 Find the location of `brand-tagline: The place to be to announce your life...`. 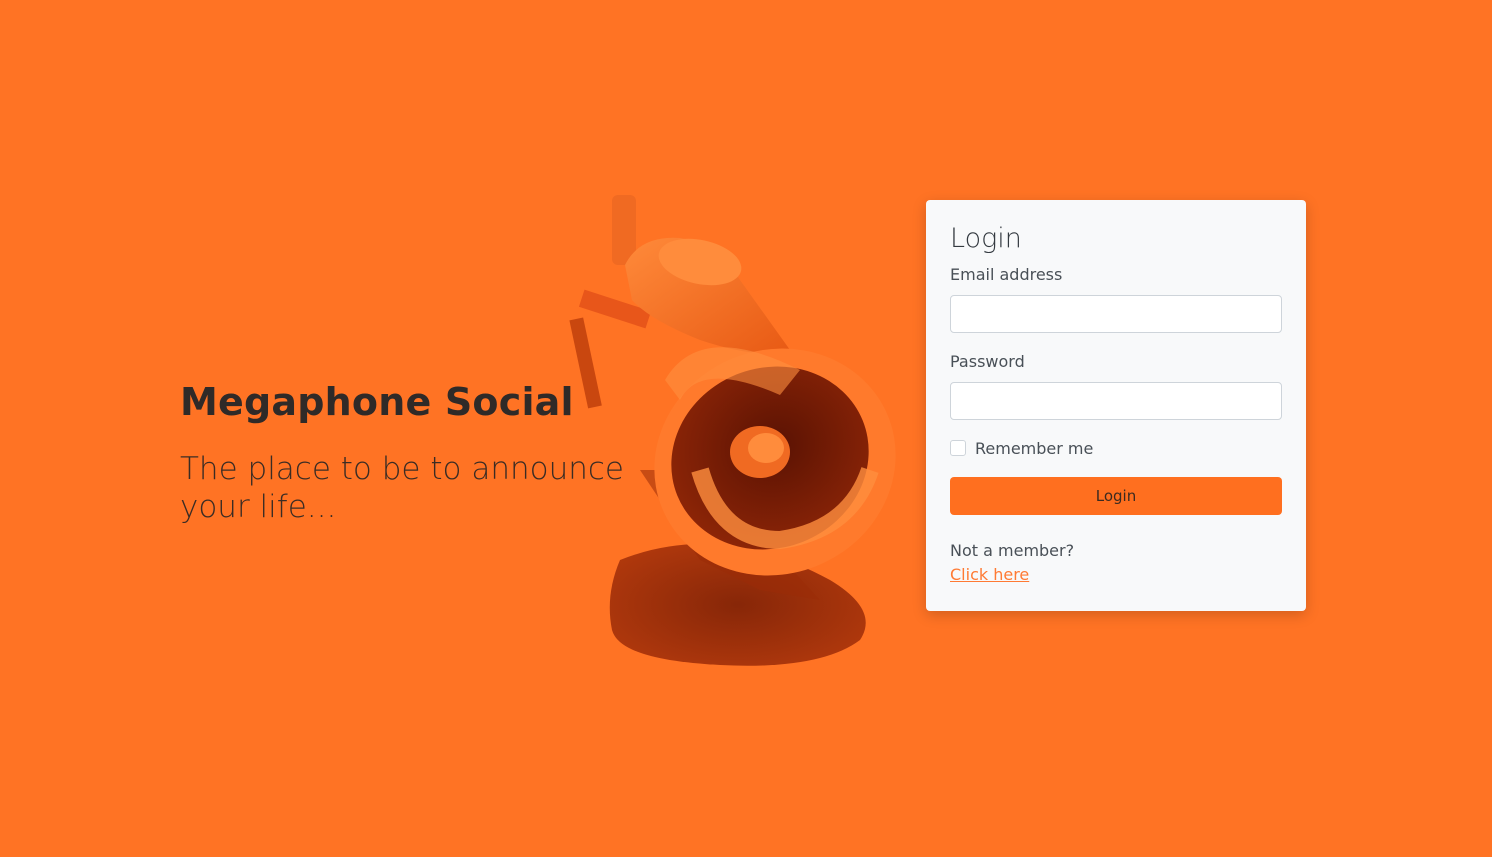

brand-tagline: The place to be to announce your life... is located at coordinates (402, 488).